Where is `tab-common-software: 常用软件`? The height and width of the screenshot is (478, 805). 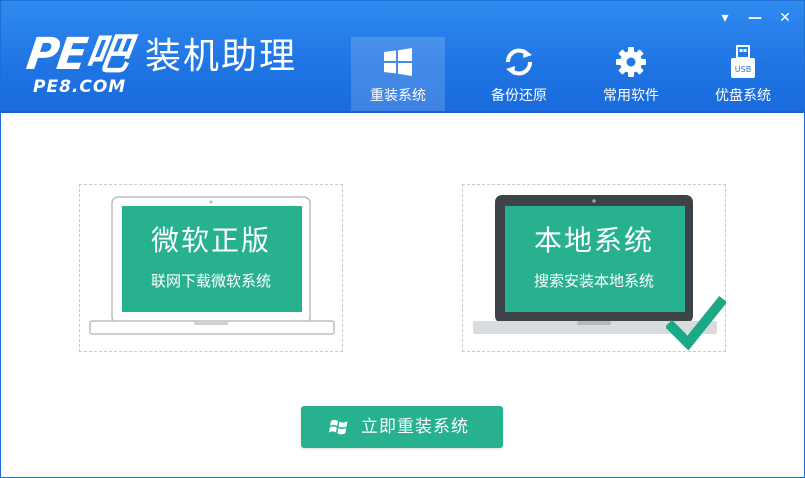
tab-common-software: 常用软件 is located at coordinates (631, 74).